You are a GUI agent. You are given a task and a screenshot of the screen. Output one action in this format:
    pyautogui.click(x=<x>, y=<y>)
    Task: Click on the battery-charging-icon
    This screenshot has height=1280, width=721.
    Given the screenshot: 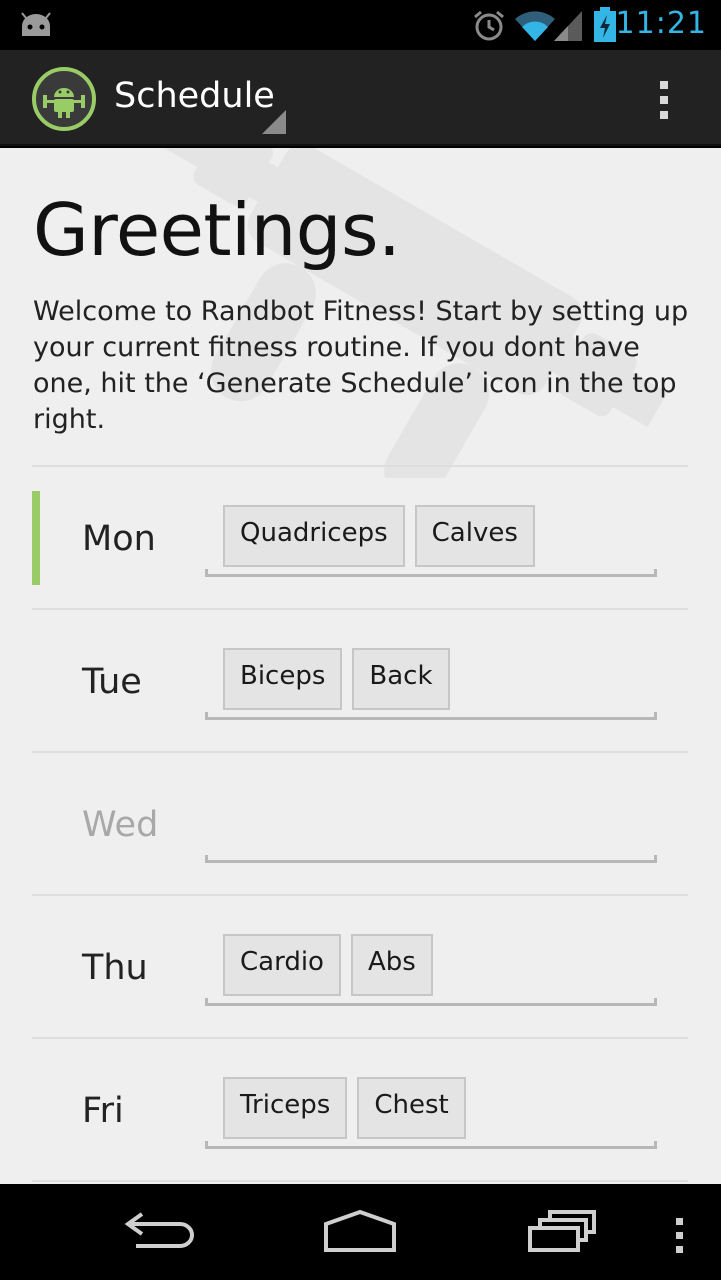 What is the action you would take?
    pyautogui.click(x=605, y=24)
    